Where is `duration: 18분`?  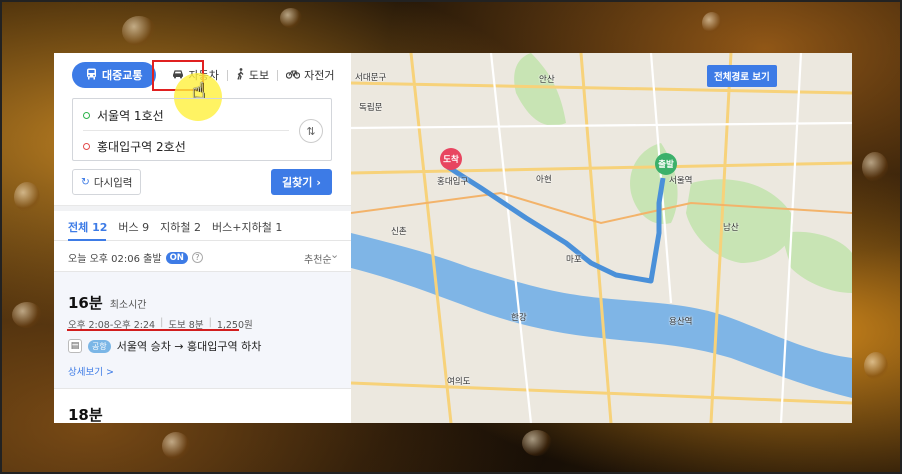
duration: 18분 is located at coordinates (85, 414).